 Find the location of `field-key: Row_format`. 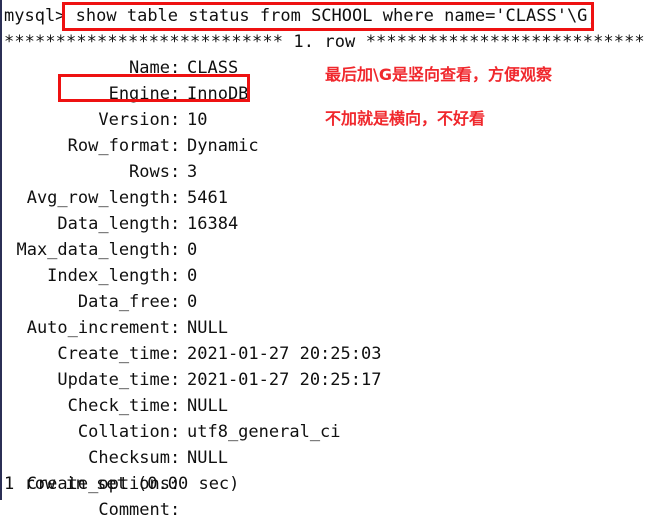

field-key: Row_format is located at coordinates (118, 146).